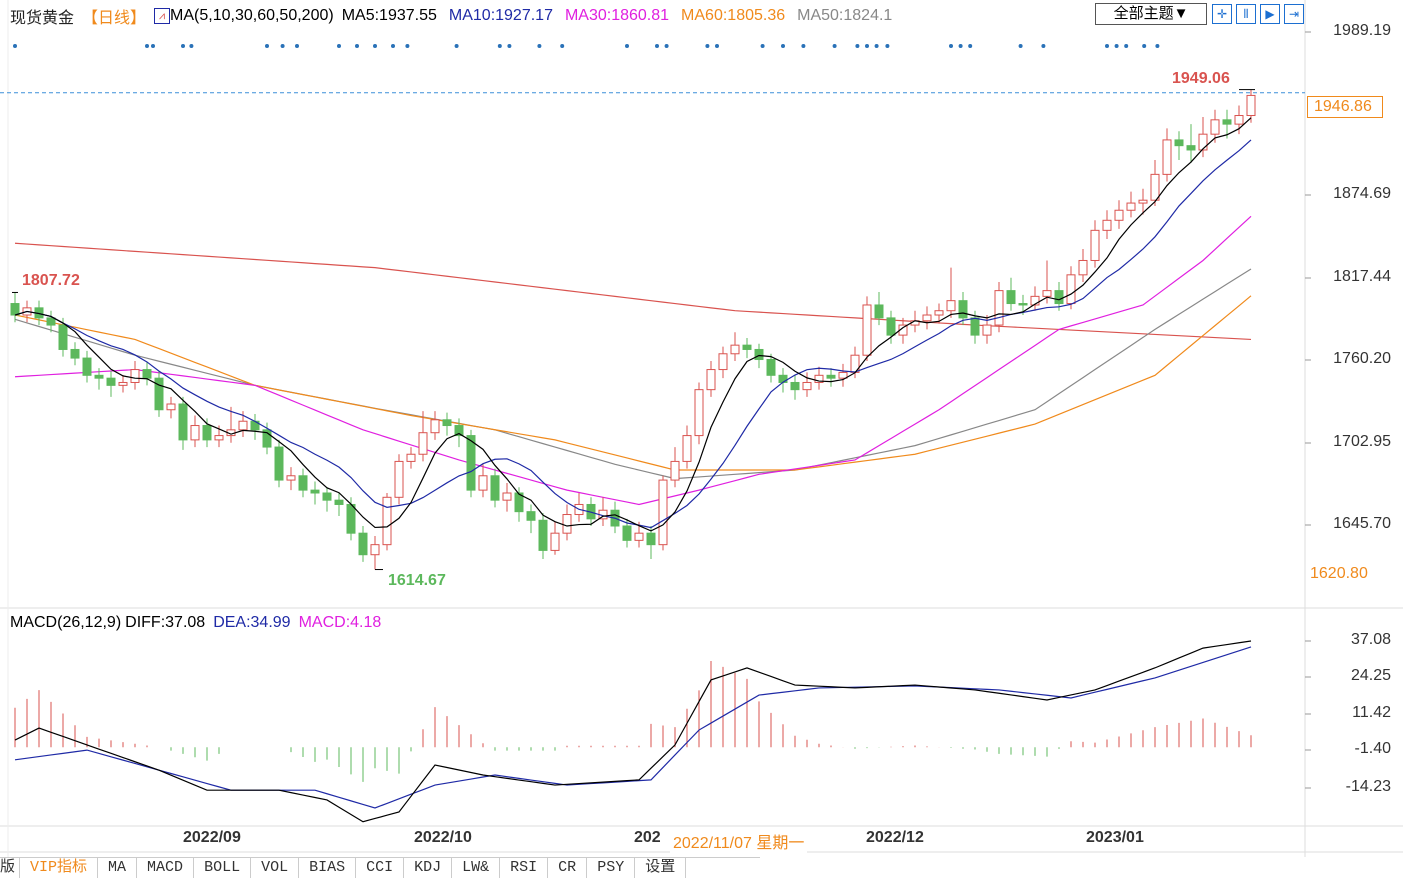 The image size is (1403, 878). Describe the element at coordinates (223, 868) in the screenshot. I see `tab-4: BOLL` at that location.